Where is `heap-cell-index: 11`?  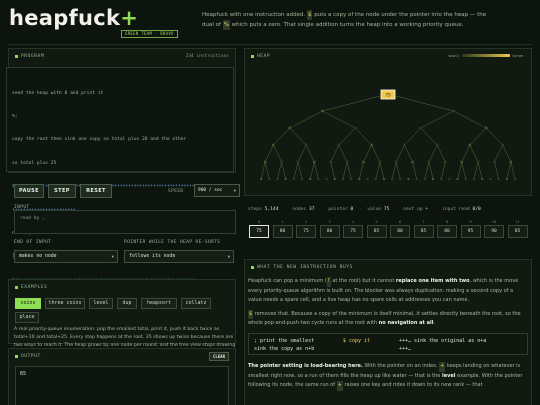 heap-cell-index: 11 is located at coordinates (517, 221).